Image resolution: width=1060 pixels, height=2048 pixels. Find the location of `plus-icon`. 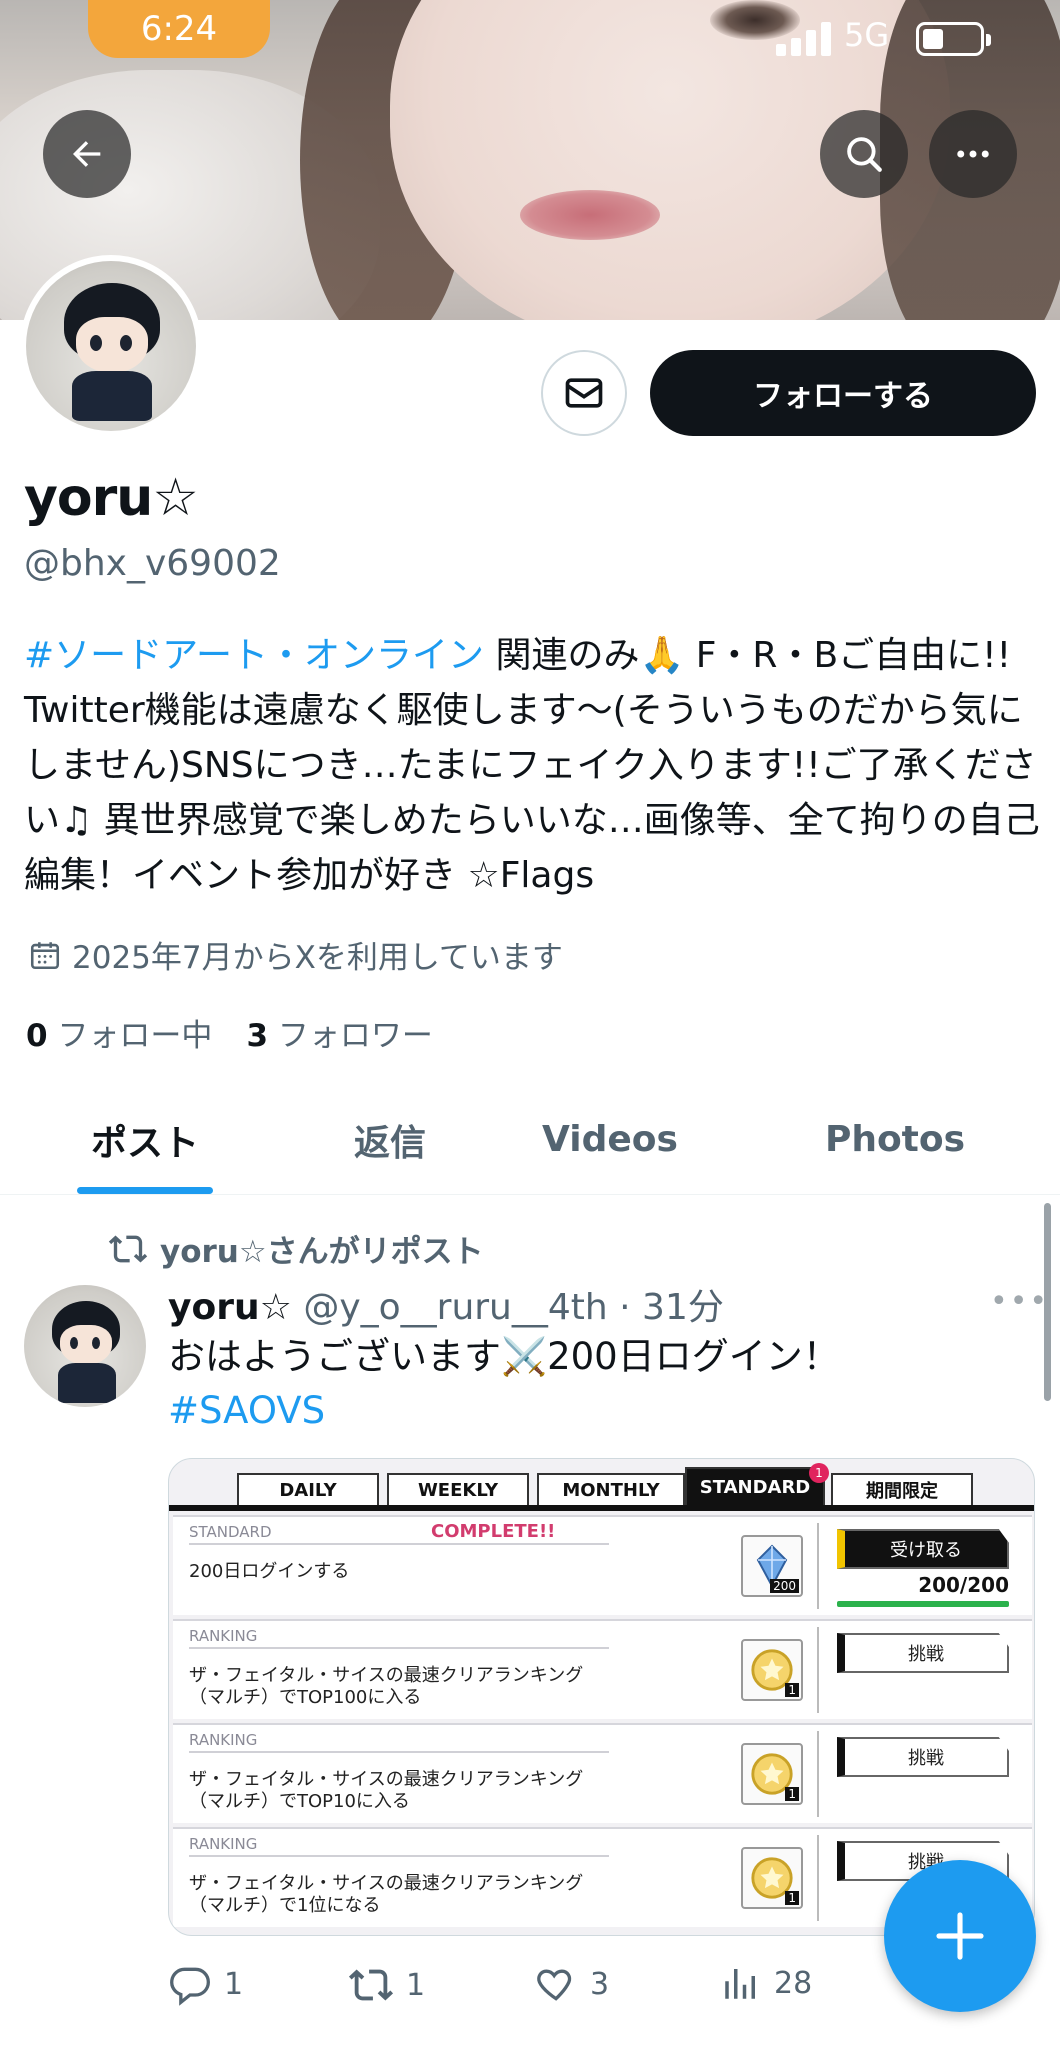

plus-icon is located at coordinates (960, 1936).